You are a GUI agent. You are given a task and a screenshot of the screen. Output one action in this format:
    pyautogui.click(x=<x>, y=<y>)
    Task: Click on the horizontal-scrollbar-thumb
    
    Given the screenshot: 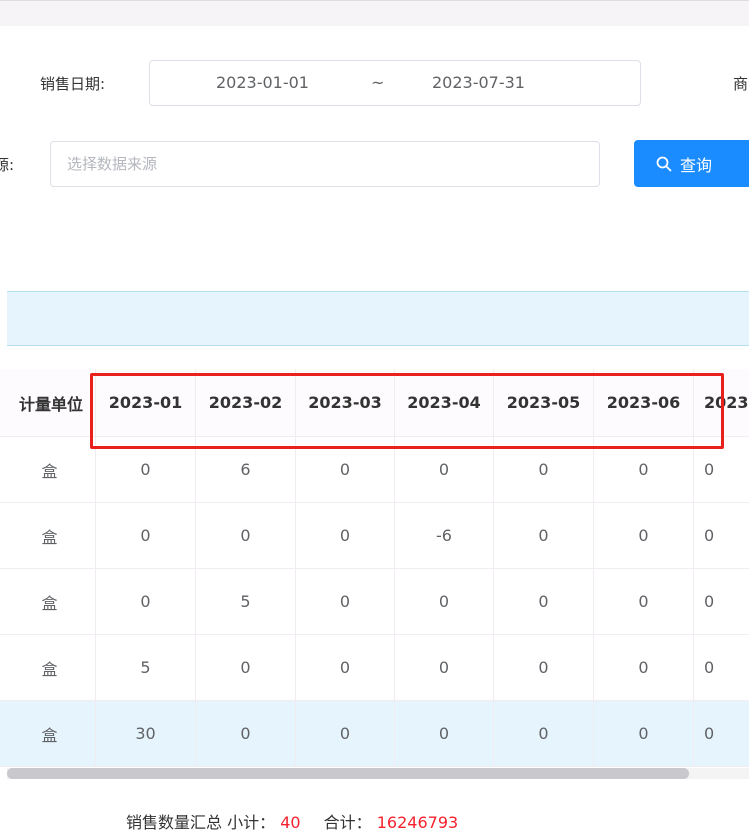 What is the action you would take?
    pyautogui.click(x=348, y=773)
    